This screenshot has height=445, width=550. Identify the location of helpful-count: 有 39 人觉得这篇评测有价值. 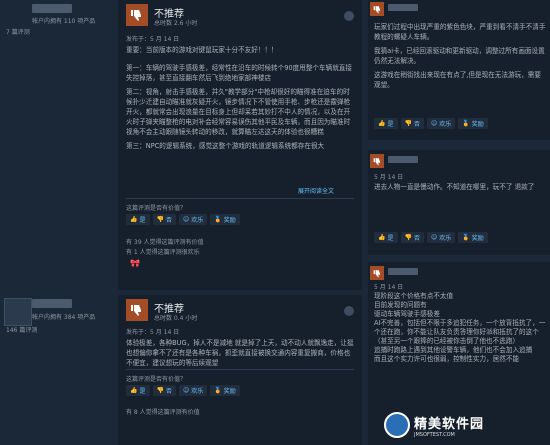
(165, 242).